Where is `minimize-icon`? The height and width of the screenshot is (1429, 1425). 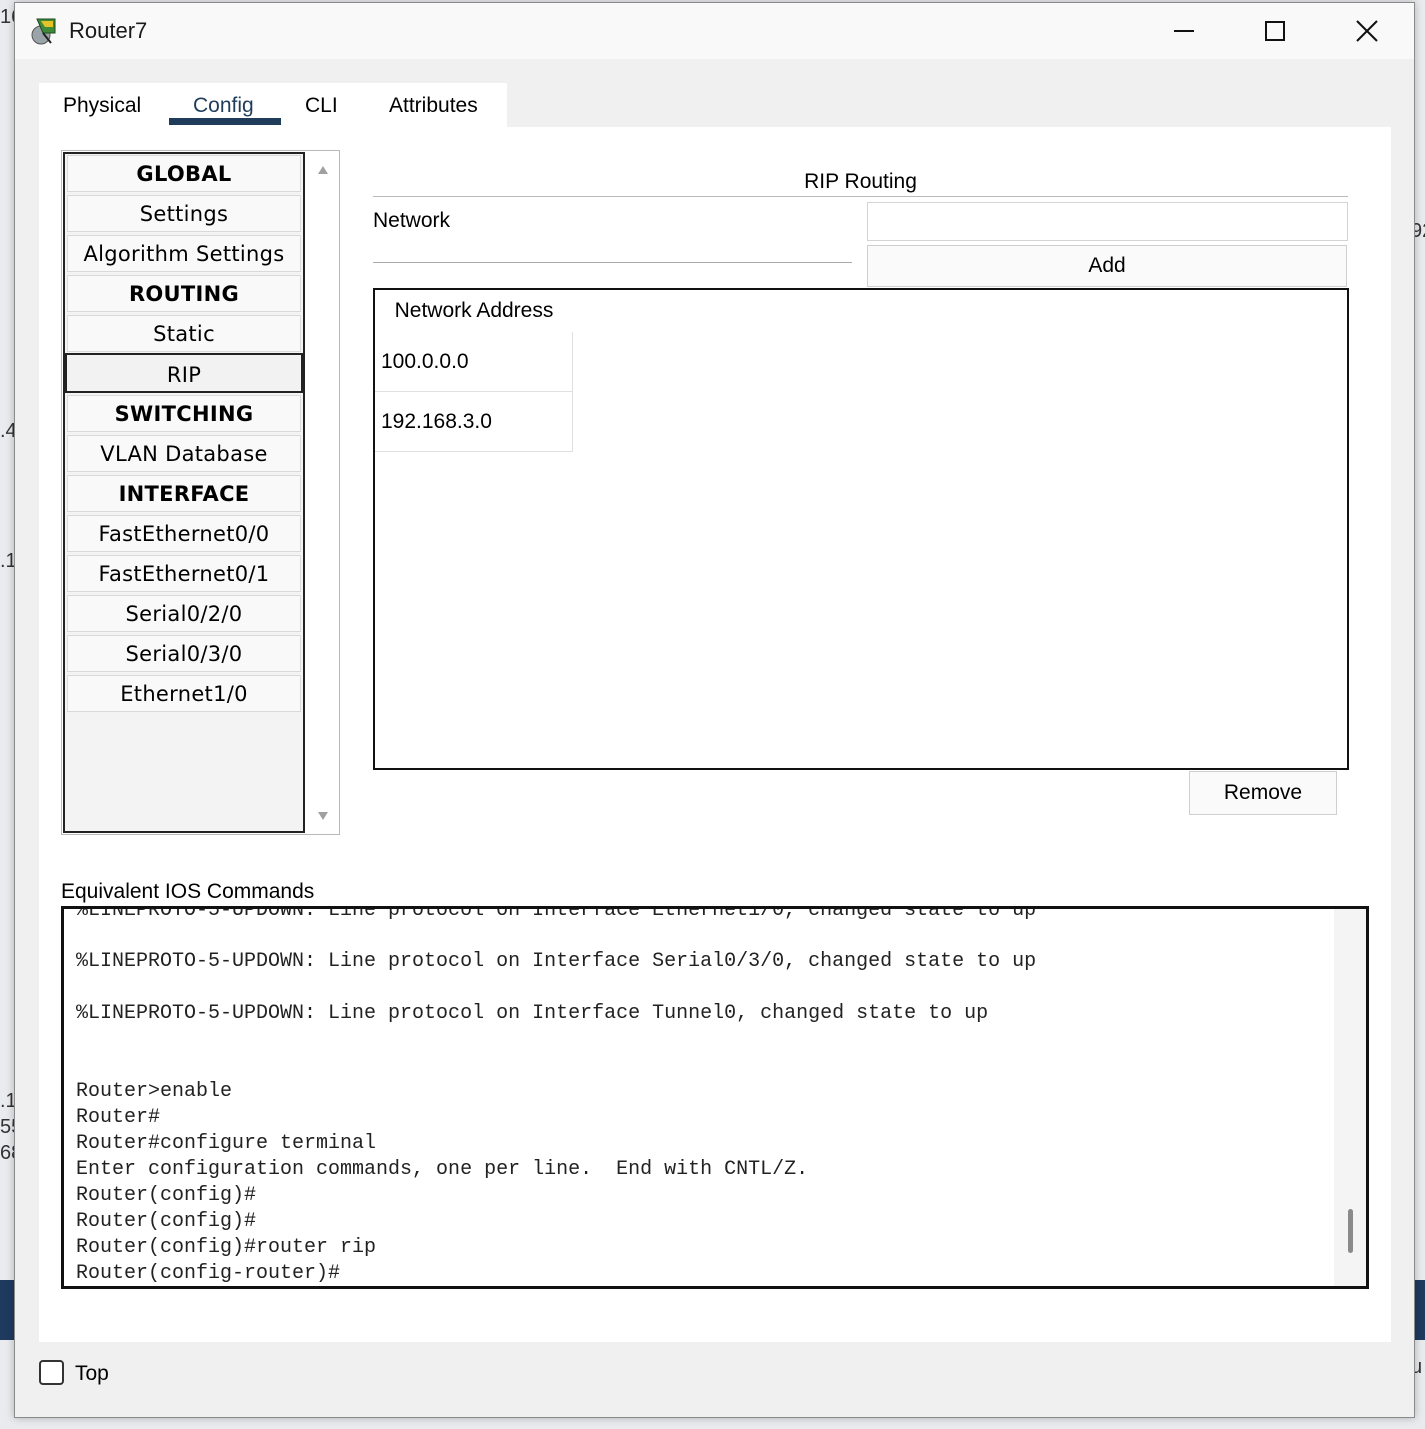
minimize-icon is located at coordinates (1184, 31).